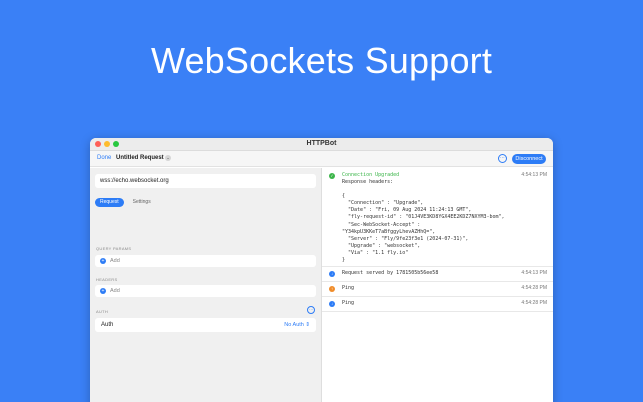 The width and height of the screenshot is (643, 402). Describe the element at coordinates (390, 273) in the screenshot. I see `log-title: Request served by 1781505b56ee58` at that location.